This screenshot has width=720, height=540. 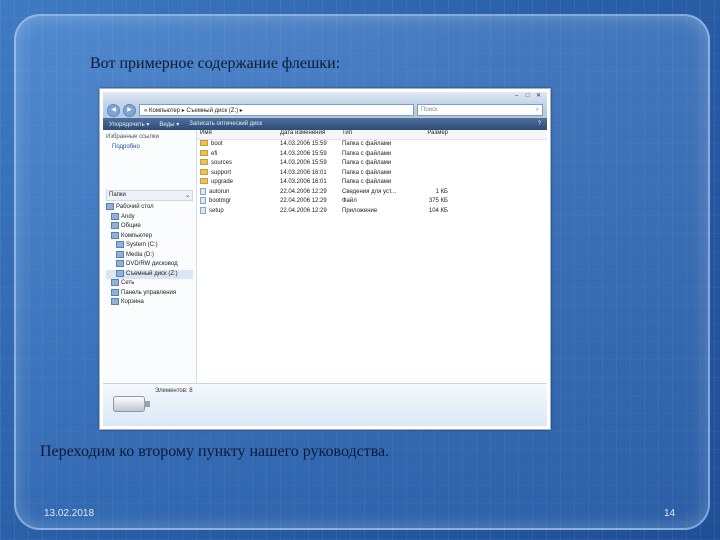 I want to click on computer-icon, so click(x=115, y=235).